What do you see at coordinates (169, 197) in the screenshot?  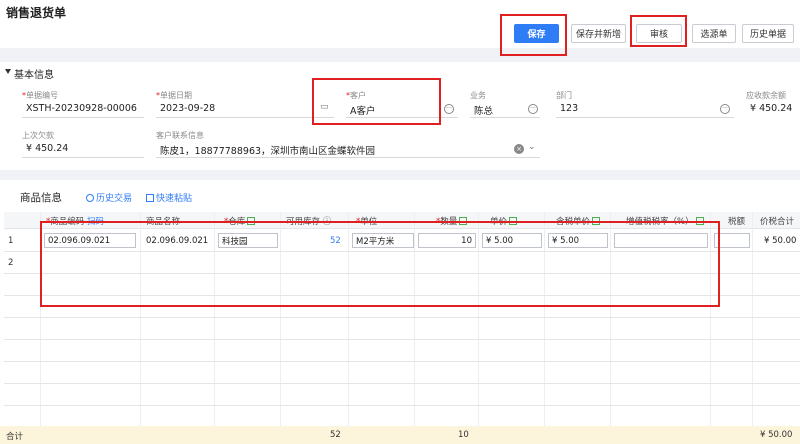 I see `quick-paste-link: 快速粘贴` at bounding box center [169, 197].